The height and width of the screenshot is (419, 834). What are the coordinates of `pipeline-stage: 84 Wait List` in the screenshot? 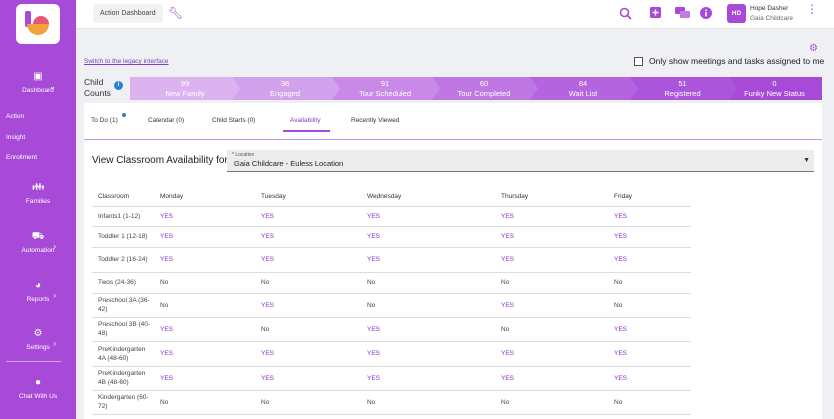 It's located at (583, 88).